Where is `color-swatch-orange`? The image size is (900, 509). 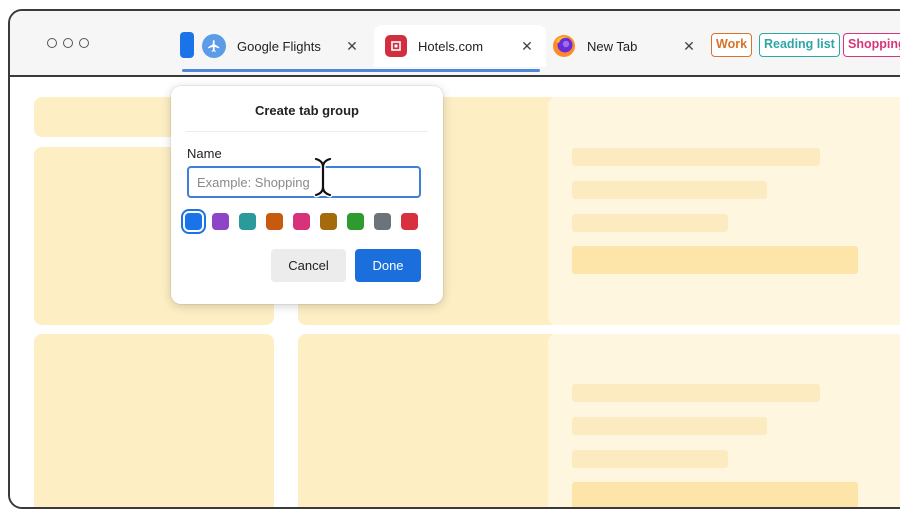 color-swatch-orange is located at coordinates (274, 221).